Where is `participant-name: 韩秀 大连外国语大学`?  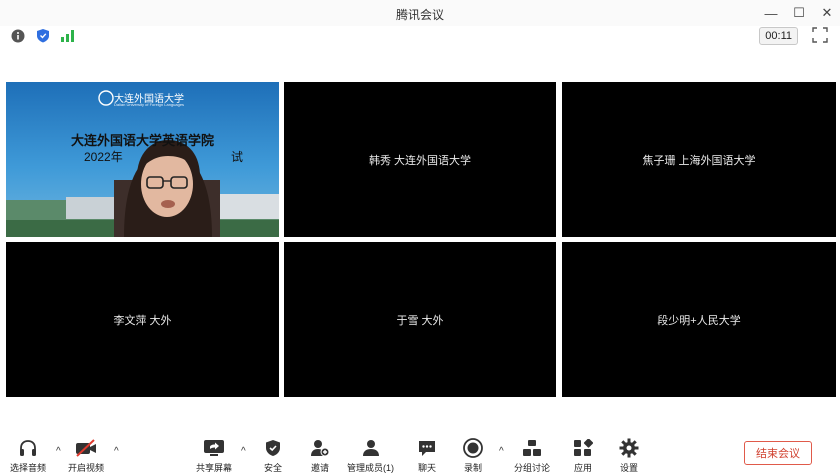 participant-name: 韩秀 大连外国语大学 is located at coordinates (420, 160).